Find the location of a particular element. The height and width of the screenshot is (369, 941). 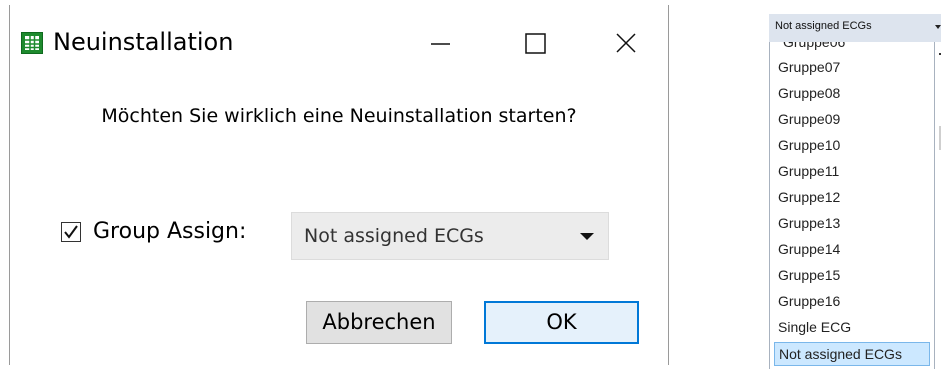

list-item: Gruppe11 is located at coordinates (852, 172).